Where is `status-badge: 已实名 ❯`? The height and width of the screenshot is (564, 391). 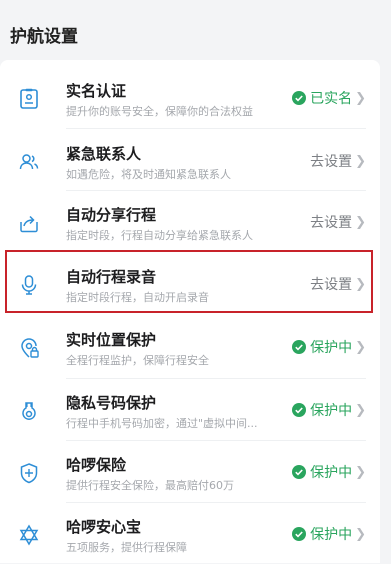 status-badge: 已实名 ❯ is located at coordinates (329, 98).